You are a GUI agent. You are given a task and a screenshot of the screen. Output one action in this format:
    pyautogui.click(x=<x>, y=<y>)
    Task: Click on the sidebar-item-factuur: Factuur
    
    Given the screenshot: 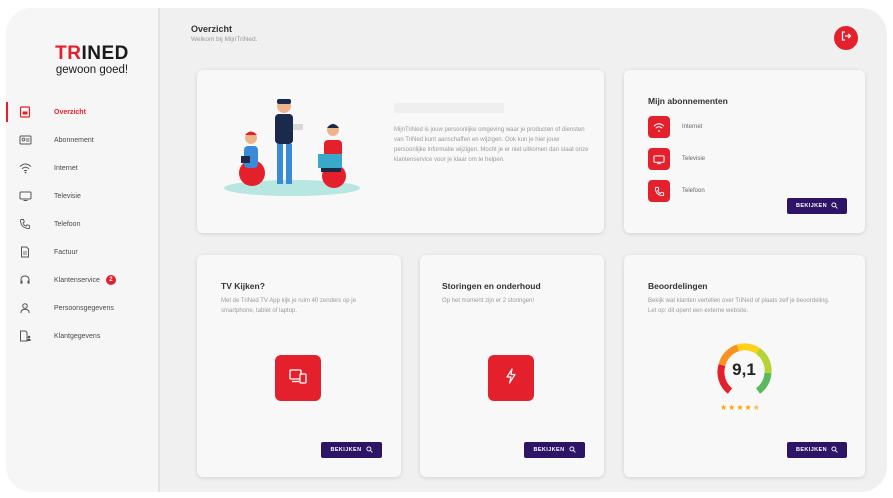 What is the action you would take?
    pyautogui.click(x=83, y=252)
    